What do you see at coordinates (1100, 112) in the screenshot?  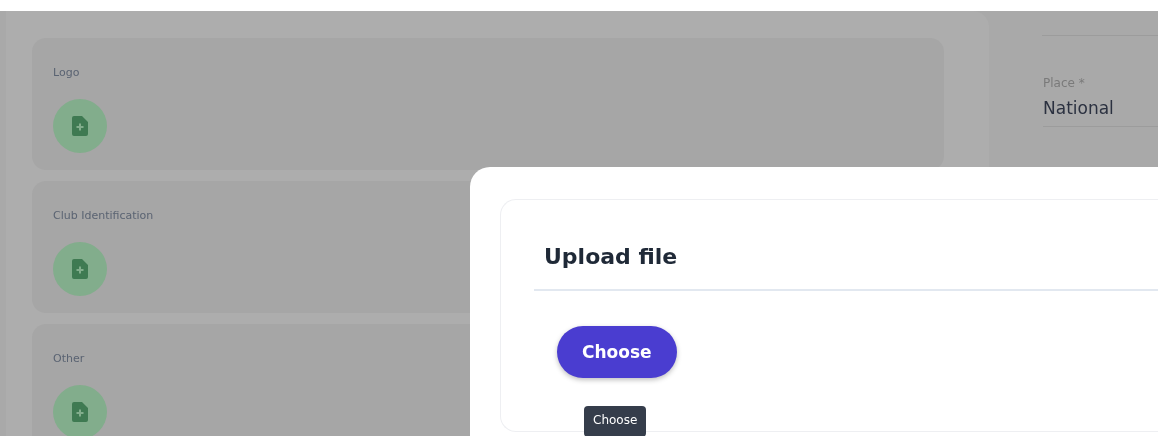 I see `place-field: National` at bounding box center [1100, 112].